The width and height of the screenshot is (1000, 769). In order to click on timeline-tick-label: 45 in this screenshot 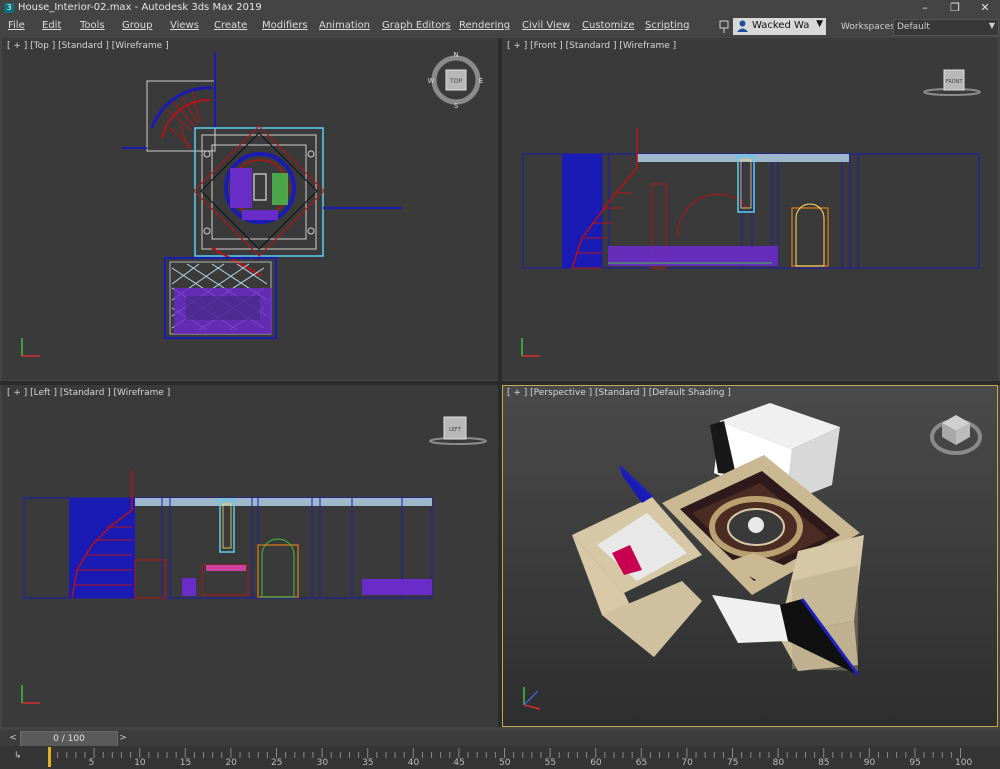, I will do `click(459, 763)`.